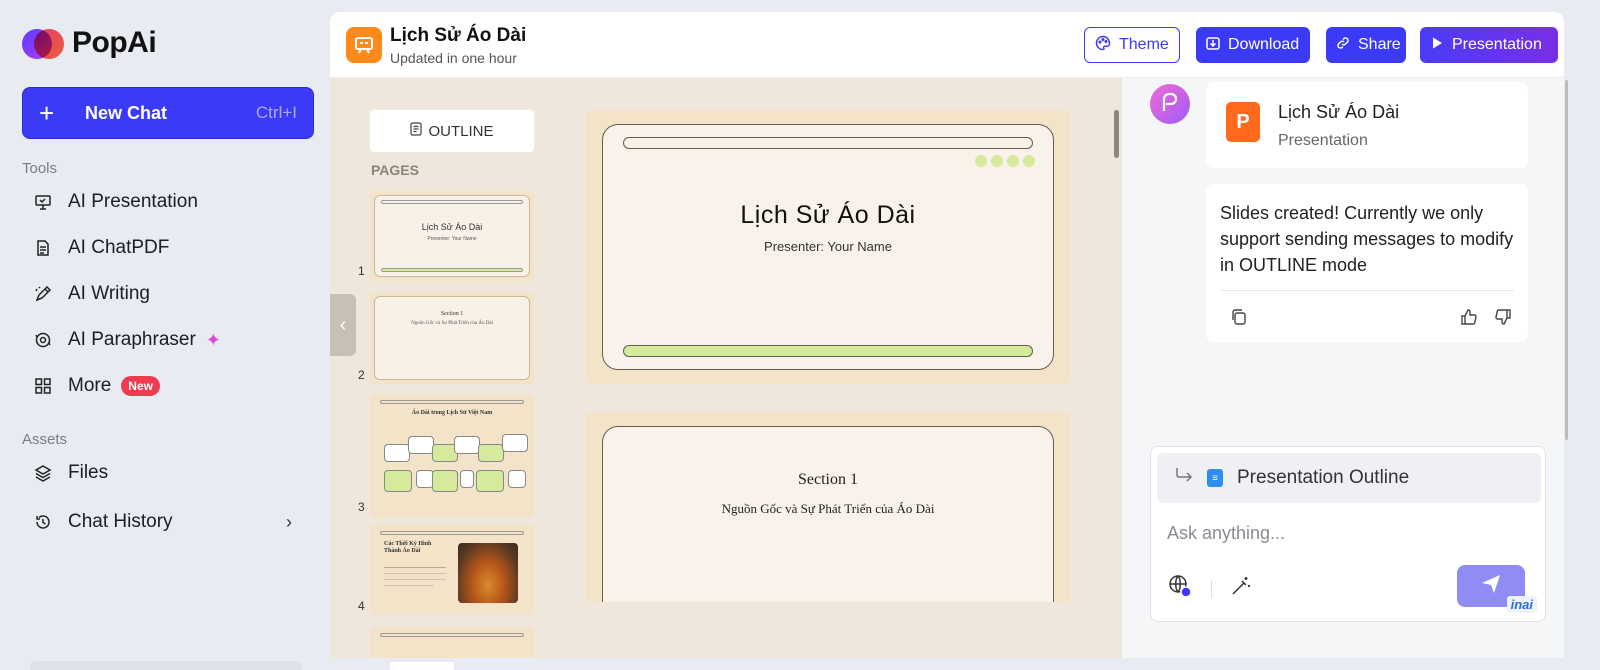 The width and height of the screenshot is (1600, 670). Describe the element at coordinates (361, 606) in the screenshot. I see `page-number: 4` at that location.